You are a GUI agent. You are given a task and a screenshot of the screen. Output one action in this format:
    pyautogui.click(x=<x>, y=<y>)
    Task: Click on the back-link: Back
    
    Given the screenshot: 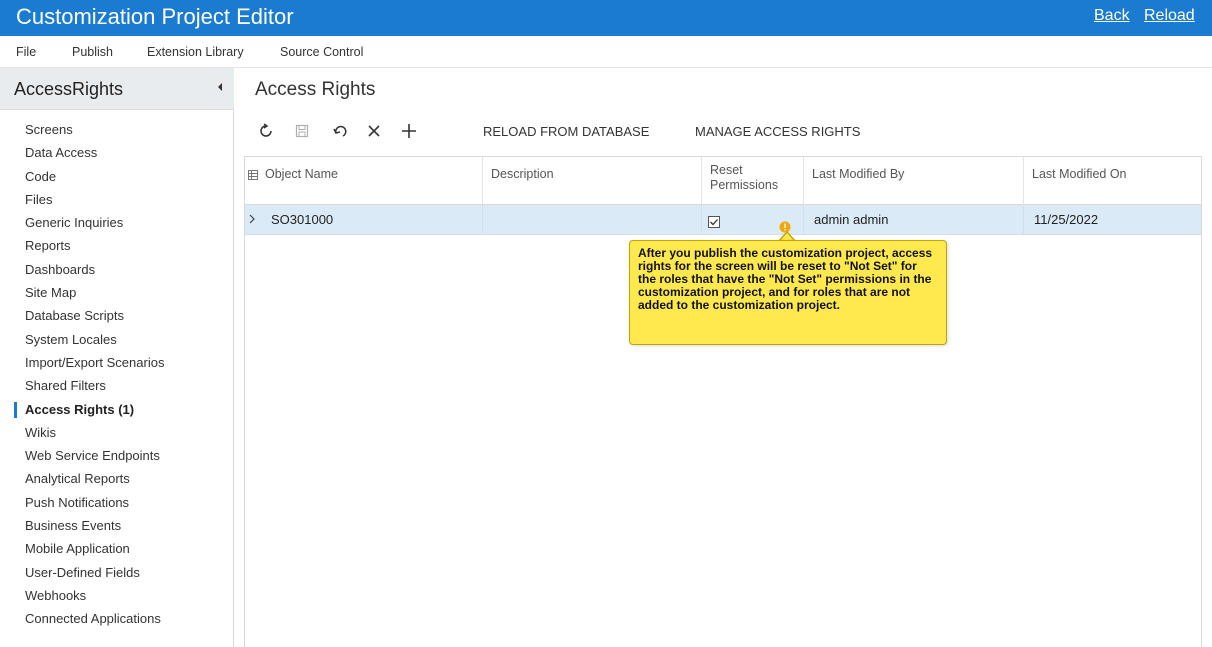 What is the action you would take?
    pyautogui.click(x=1112, y=16)
    